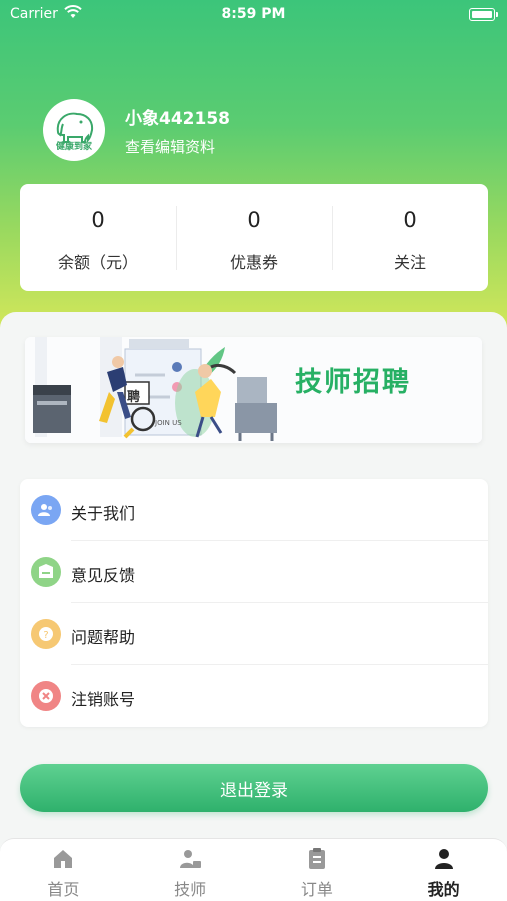 The image size is (507, 901). I want to click on avatar: 健康到家, so click(74, 130).